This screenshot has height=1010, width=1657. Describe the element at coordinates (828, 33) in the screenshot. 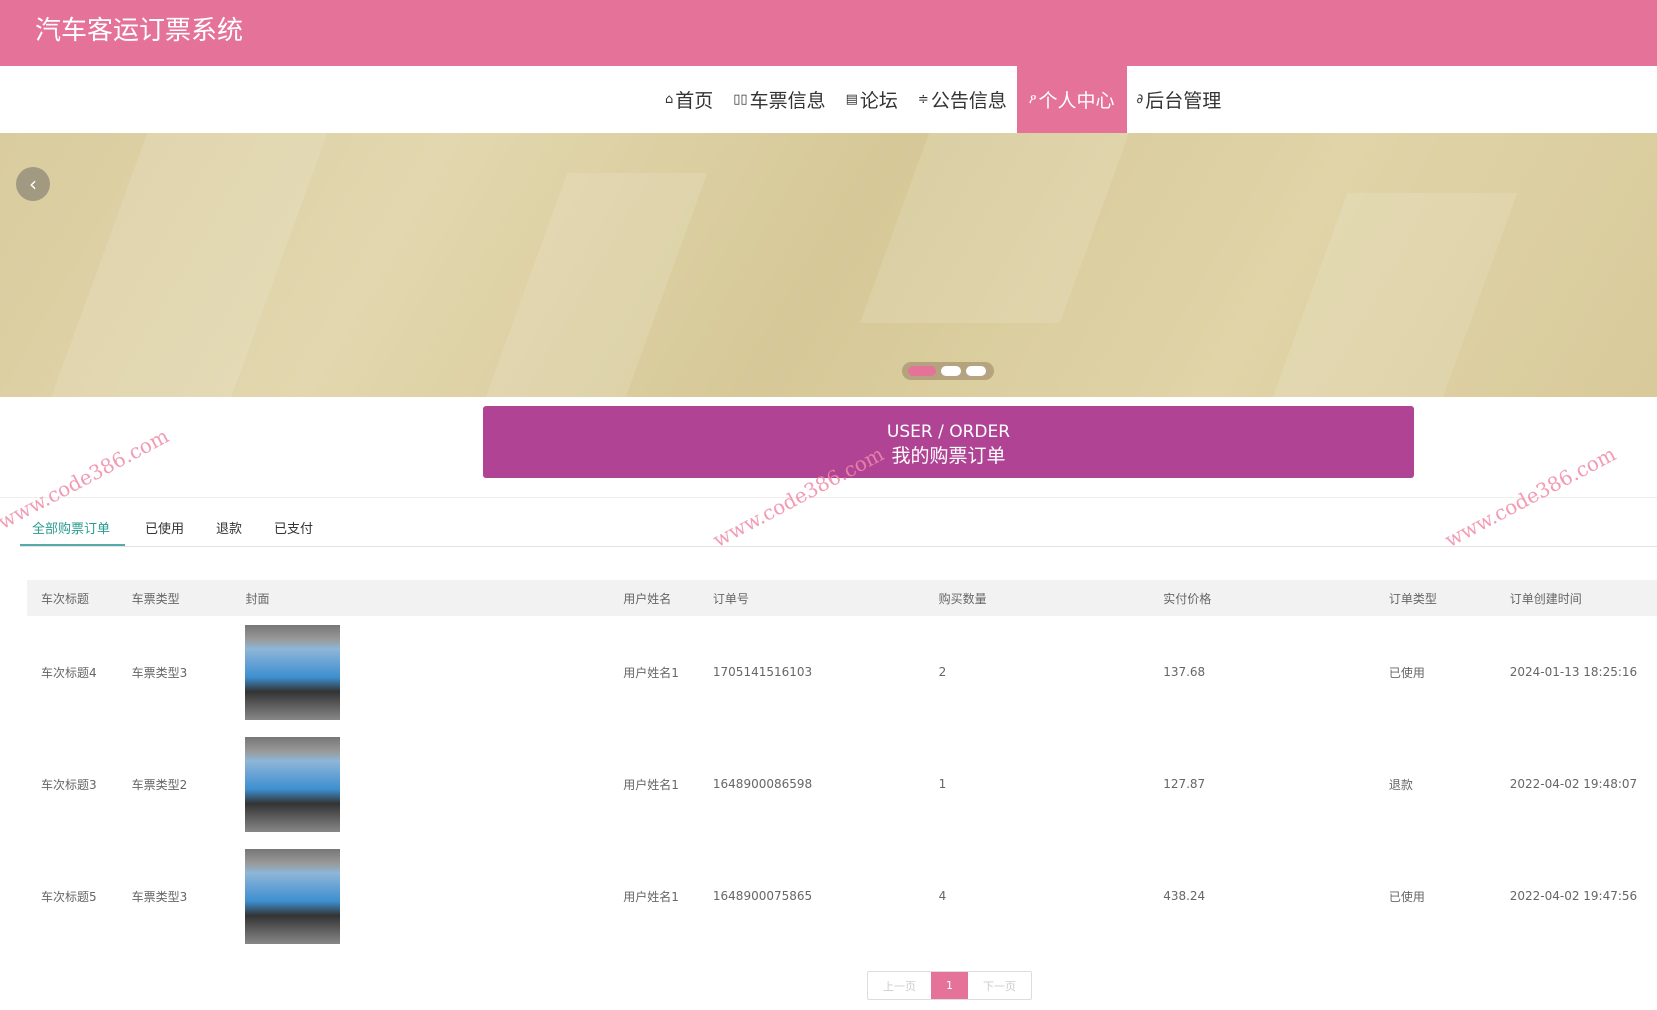

I see `site-header: 汽车客运订票系统` at that location.